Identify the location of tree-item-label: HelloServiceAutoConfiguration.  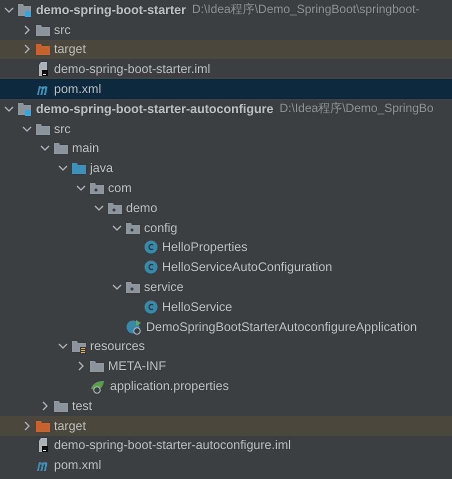
(247, 267).